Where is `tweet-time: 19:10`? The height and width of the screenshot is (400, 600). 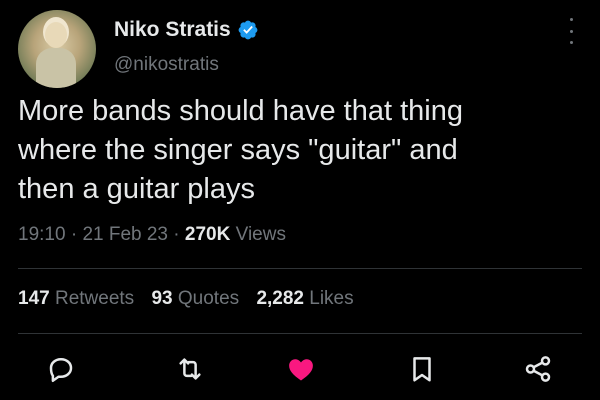
tweet-time: 19:10 is located at coordinates (42, 234).